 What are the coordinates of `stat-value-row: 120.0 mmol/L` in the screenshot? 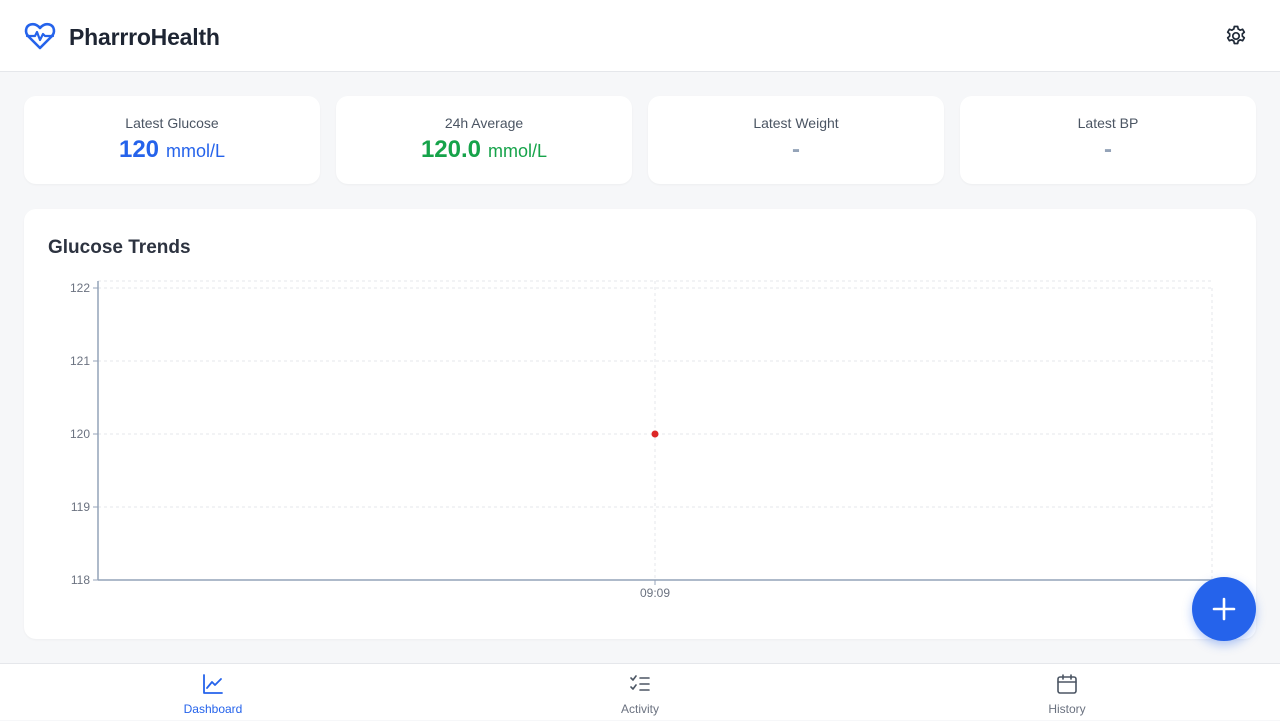 It's located at (484, 150).